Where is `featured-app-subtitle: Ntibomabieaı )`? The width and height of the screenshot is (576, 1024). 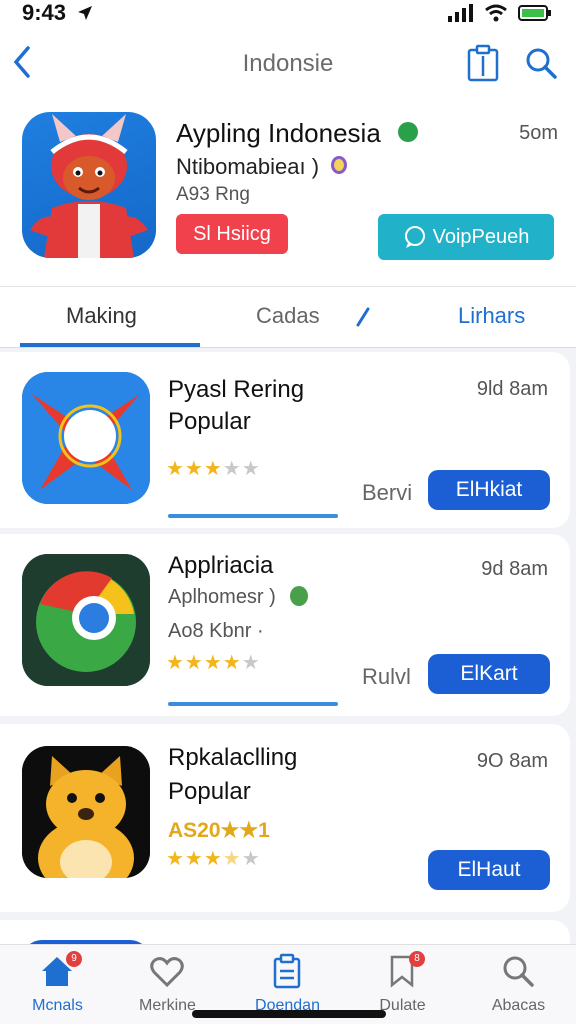 featured-app-subtitle: Ntibomabieaı ) is located at coordinates (248, 166).